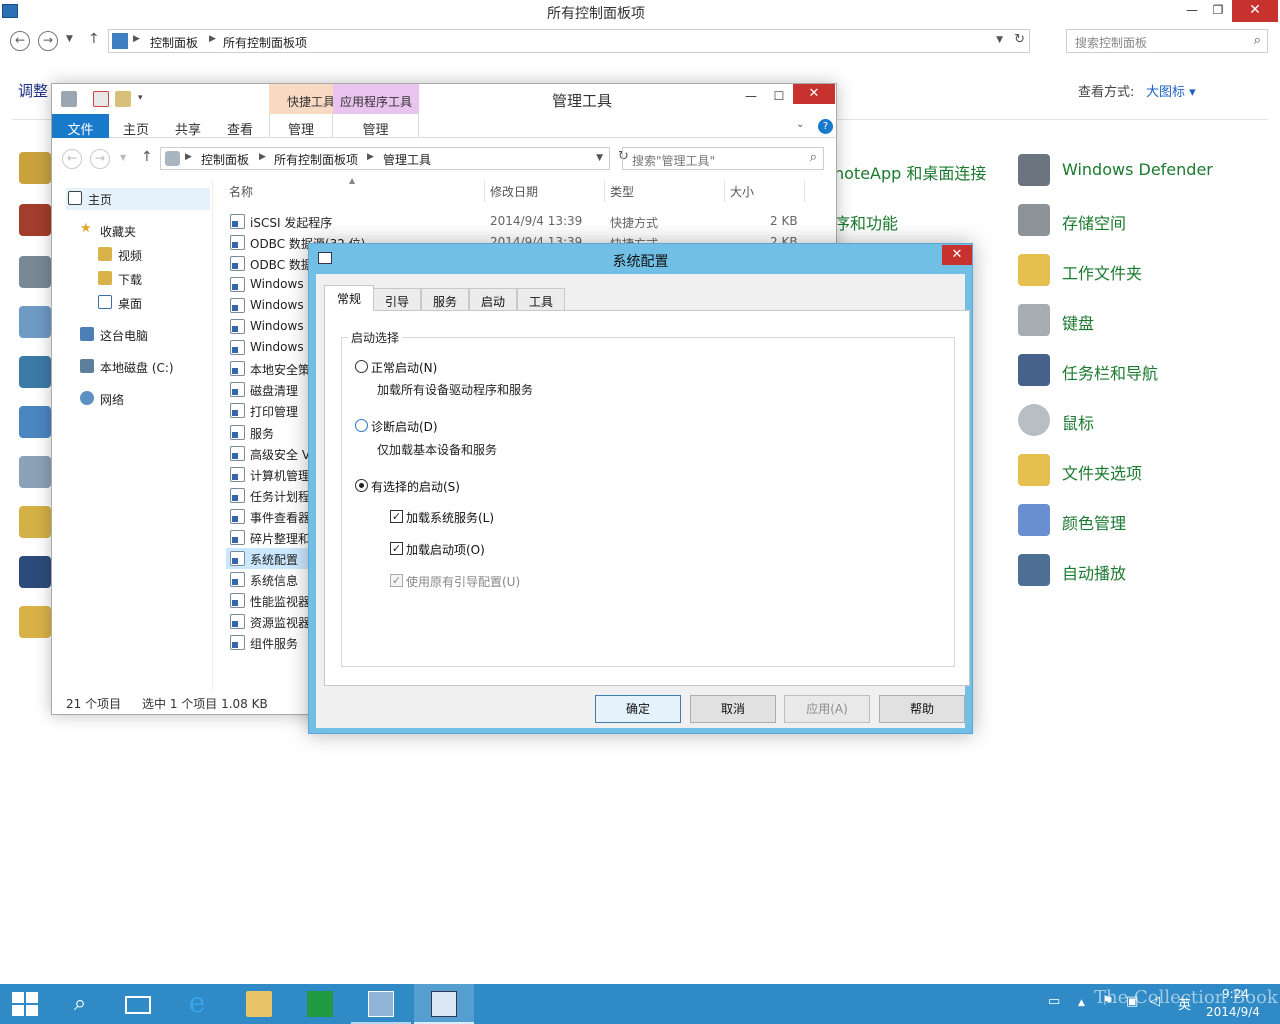  Describe the element at coordinates (35, 522) in the screenshot. I see `file-history-icon` at that location.